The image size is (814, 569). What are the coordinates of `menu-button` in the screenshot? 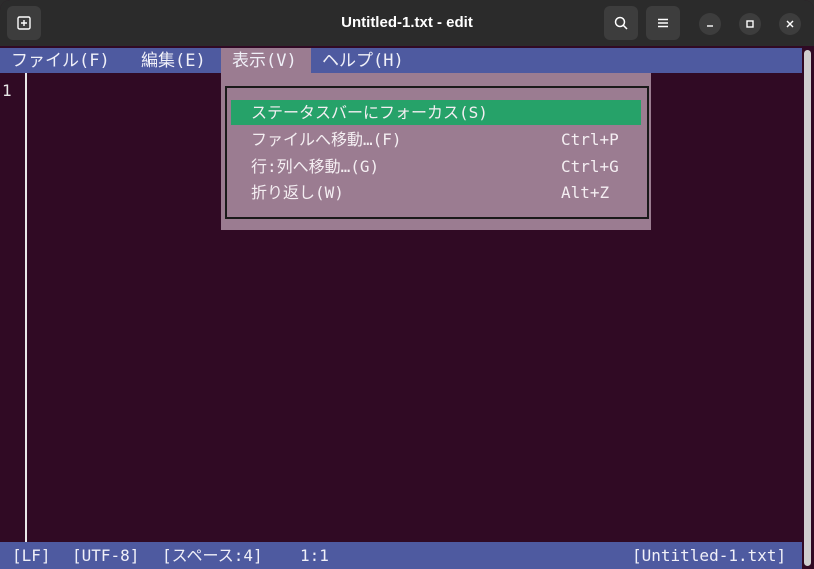 It's located at (663, 23).